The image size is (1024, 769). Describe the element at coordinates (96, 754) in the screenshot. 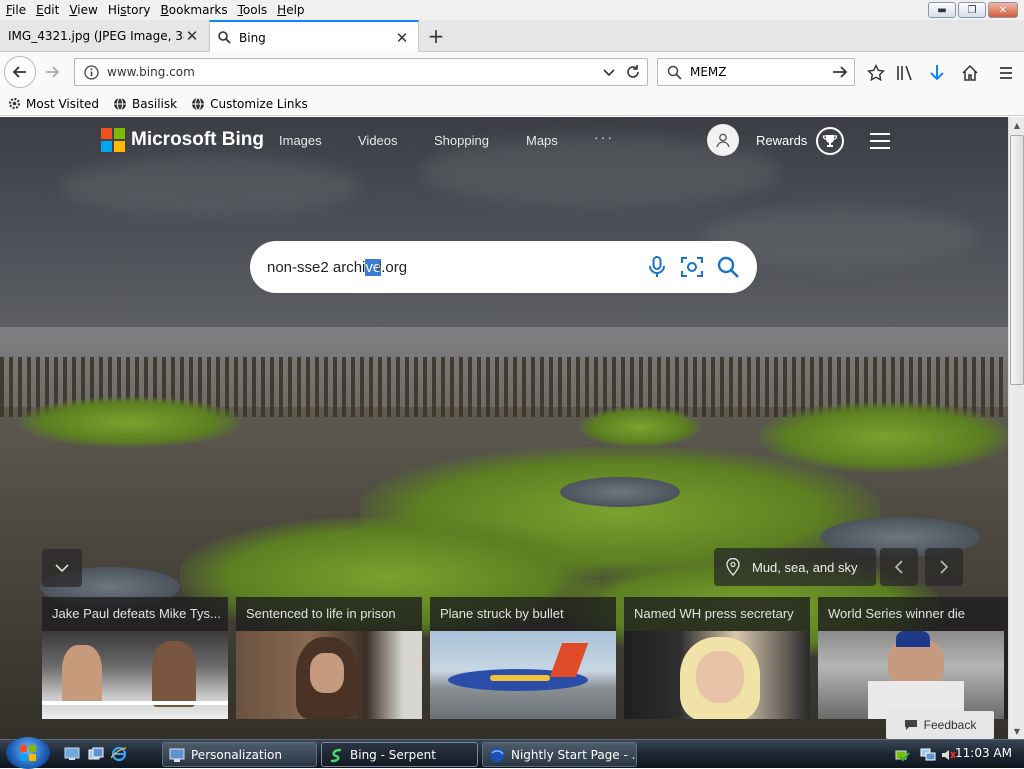

I see `switch-windows-button` at that location.